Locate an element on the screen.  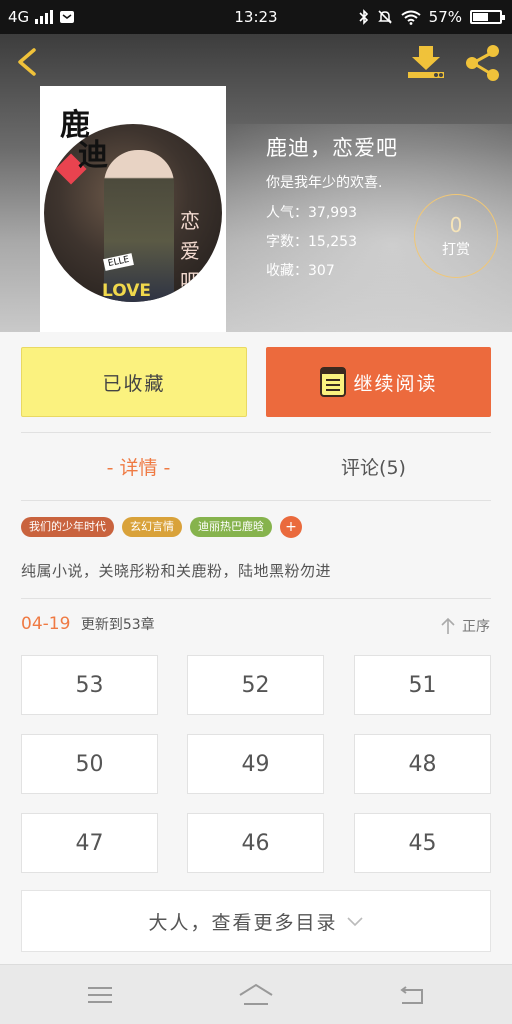
book-icon is located at coordinates (333, 382).